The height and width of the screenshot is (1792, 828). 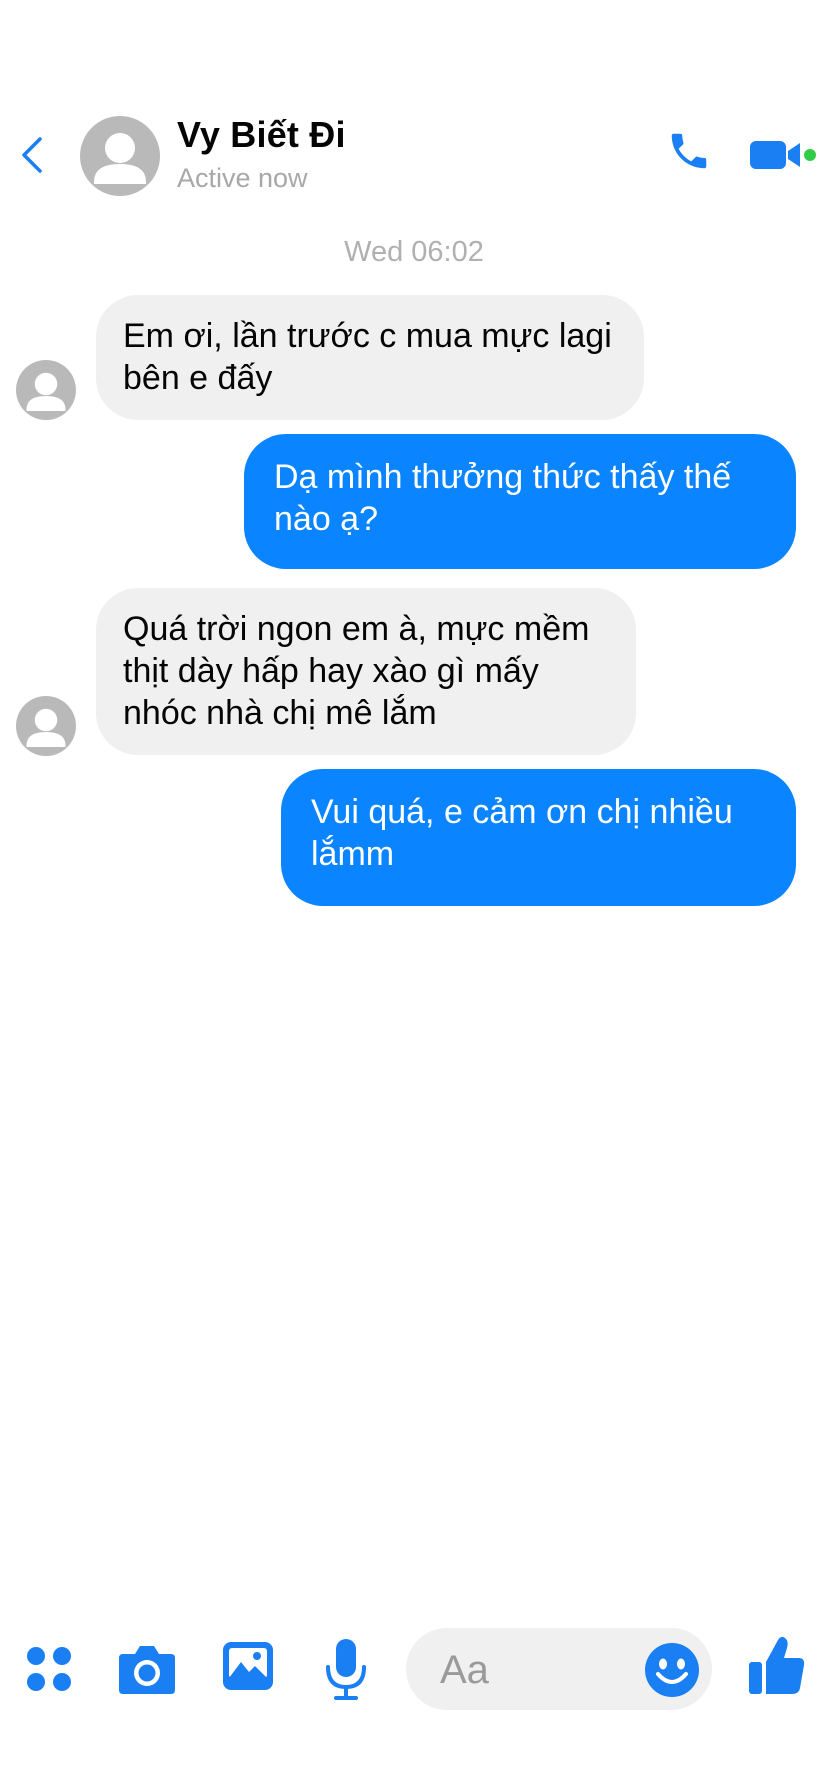 What do you see at coordinates (540, 1670) in the screenshot?
I see `message-input` at bounding box center [540, 1670].